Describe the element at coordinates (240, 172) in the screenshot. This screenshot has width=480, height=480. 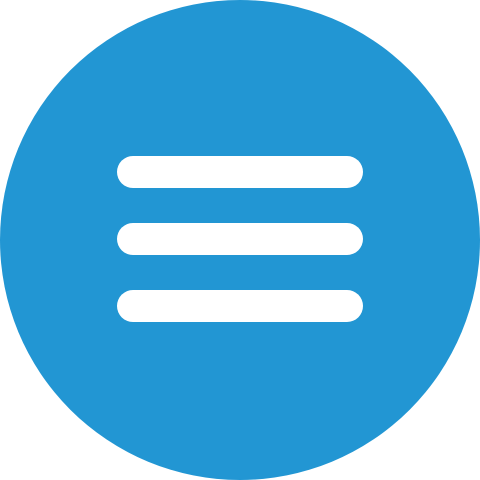
I see `menu-bar-top` at that location.